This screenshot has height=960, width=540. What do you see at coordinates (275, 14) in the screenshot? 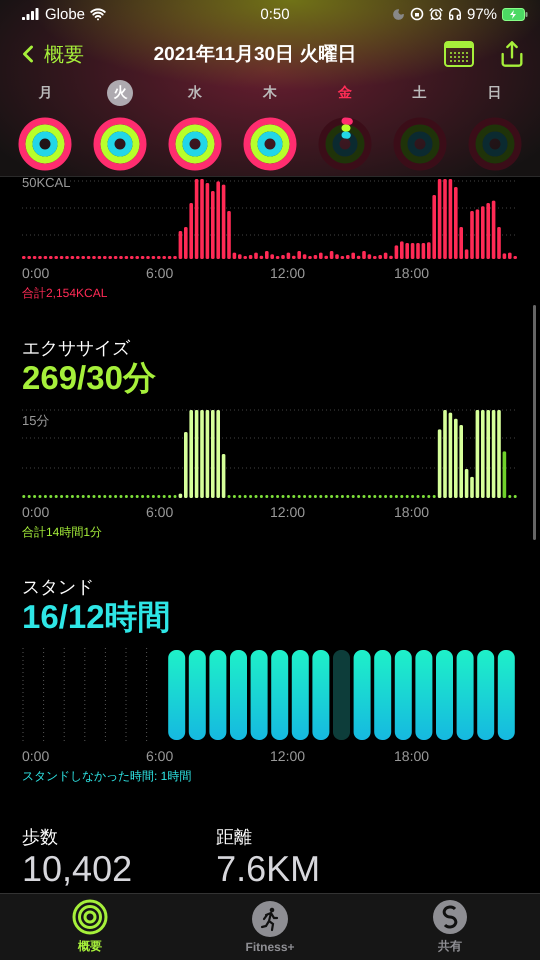
I see `clock-time: 0:50` at bounding box center [275, 14].